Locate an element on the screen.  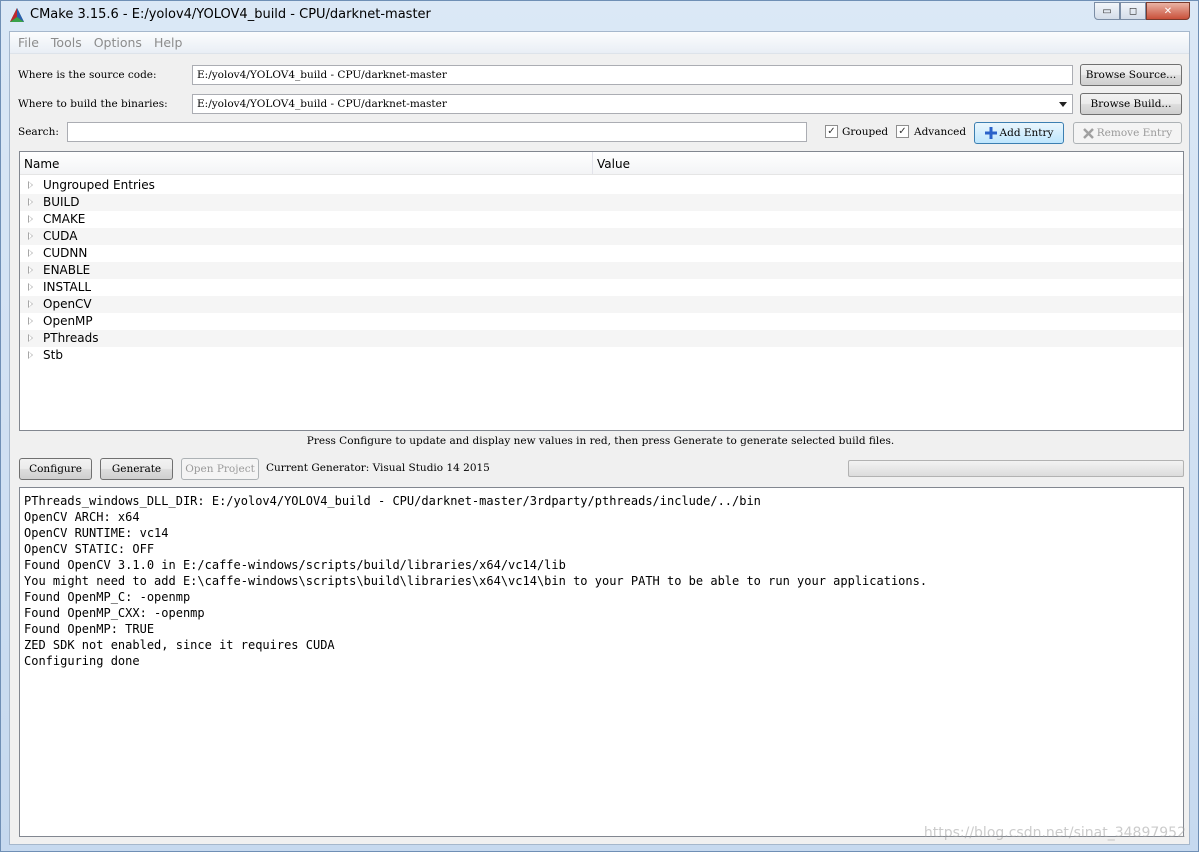
current-generator-text: Current Generator: Visual Studio 14 2015 is located at coordinates (378, 468).